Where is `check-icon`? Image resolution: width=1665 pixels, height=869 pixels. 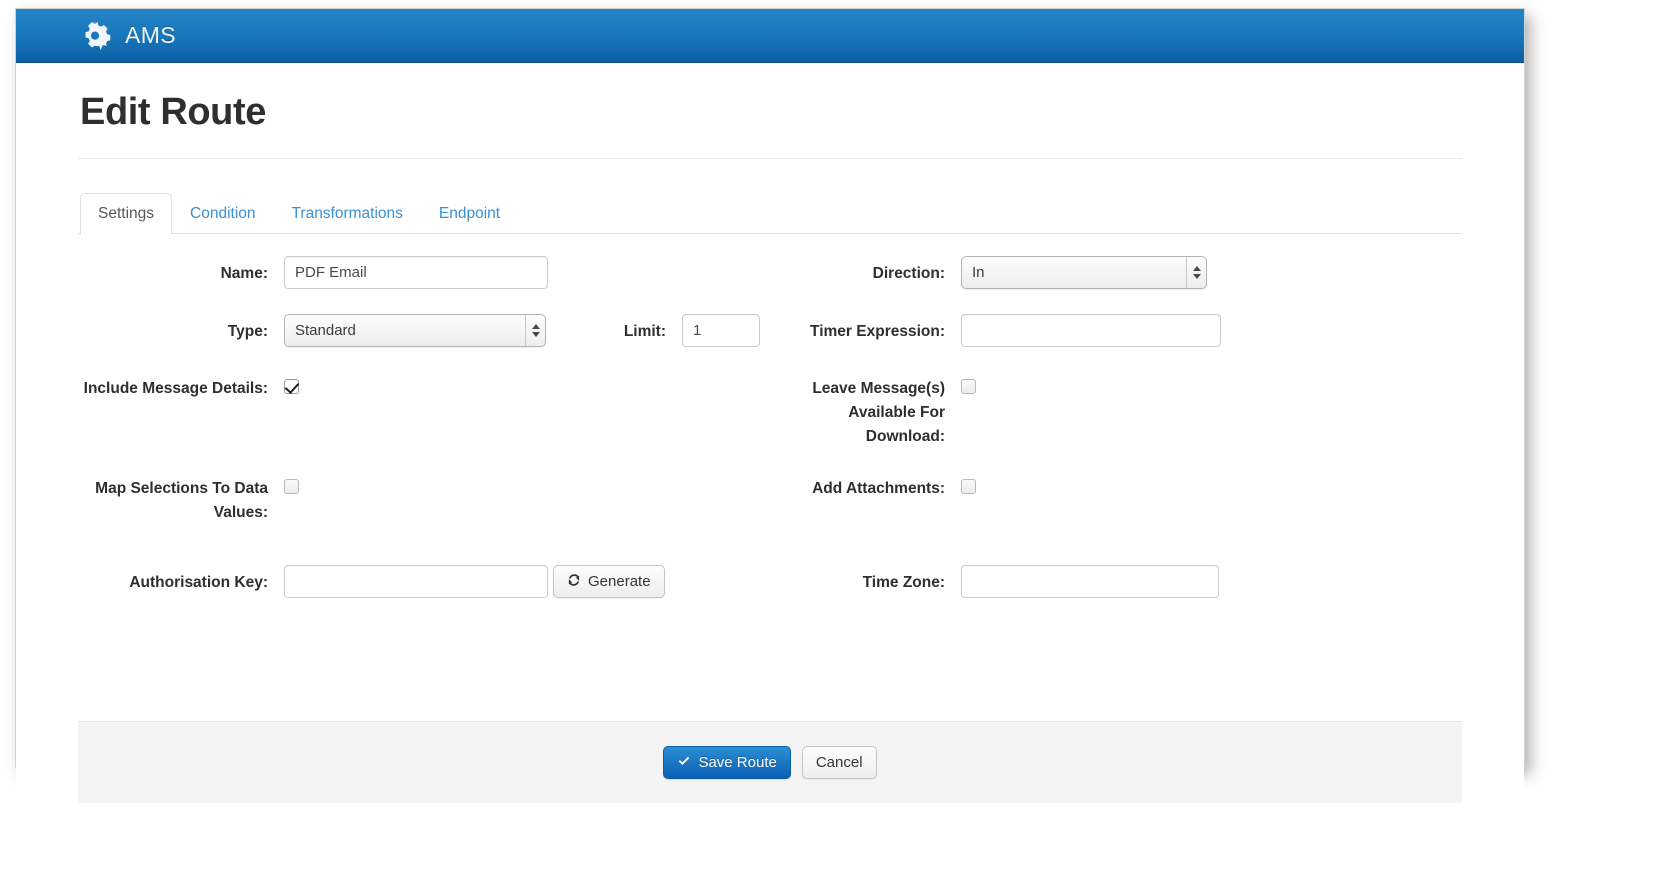
check-icon is located at coordinates (684, 763).